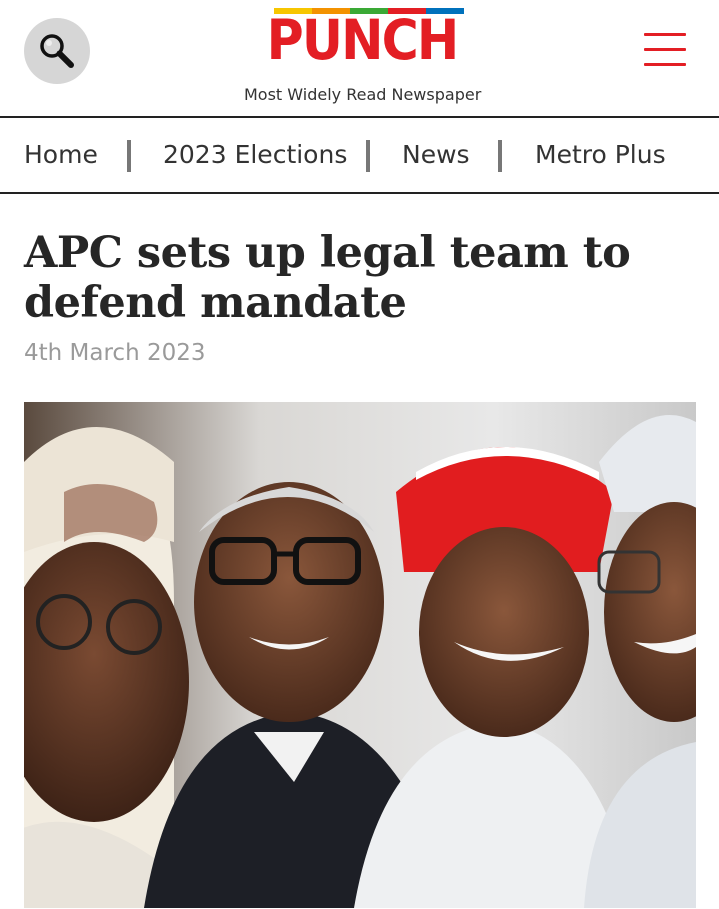  I want to click on article-title: APC sets up legal team to defend mandate, so click(327, 278).